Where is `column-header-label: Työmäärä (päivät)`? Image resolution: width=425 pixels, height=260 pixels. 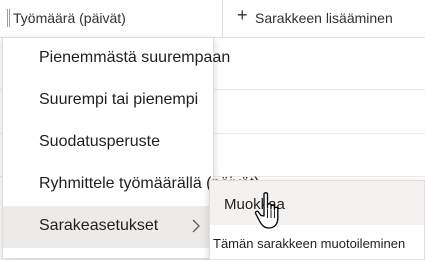 column-header-label: Työmäärä (päivät) is located at coordinates (69, 18).